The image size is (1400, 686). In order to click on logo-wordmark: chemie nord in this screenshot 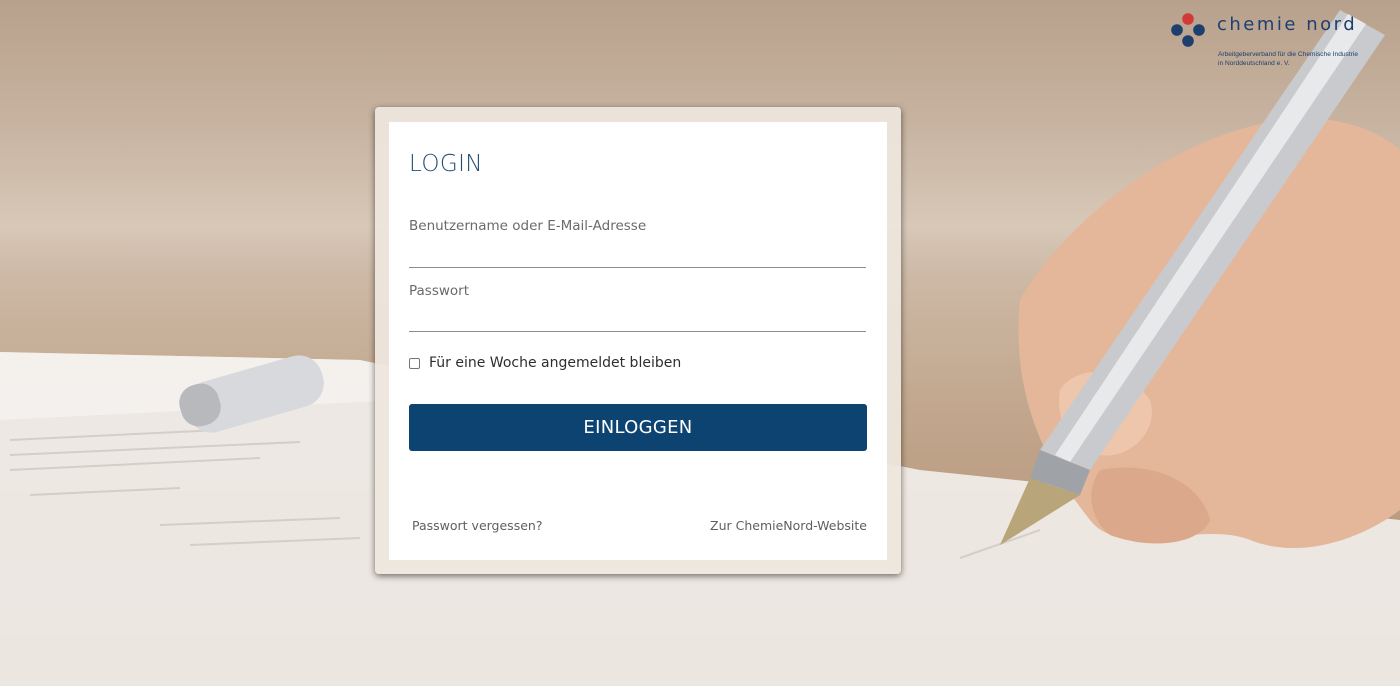, I will do `click(1287, 24)`.